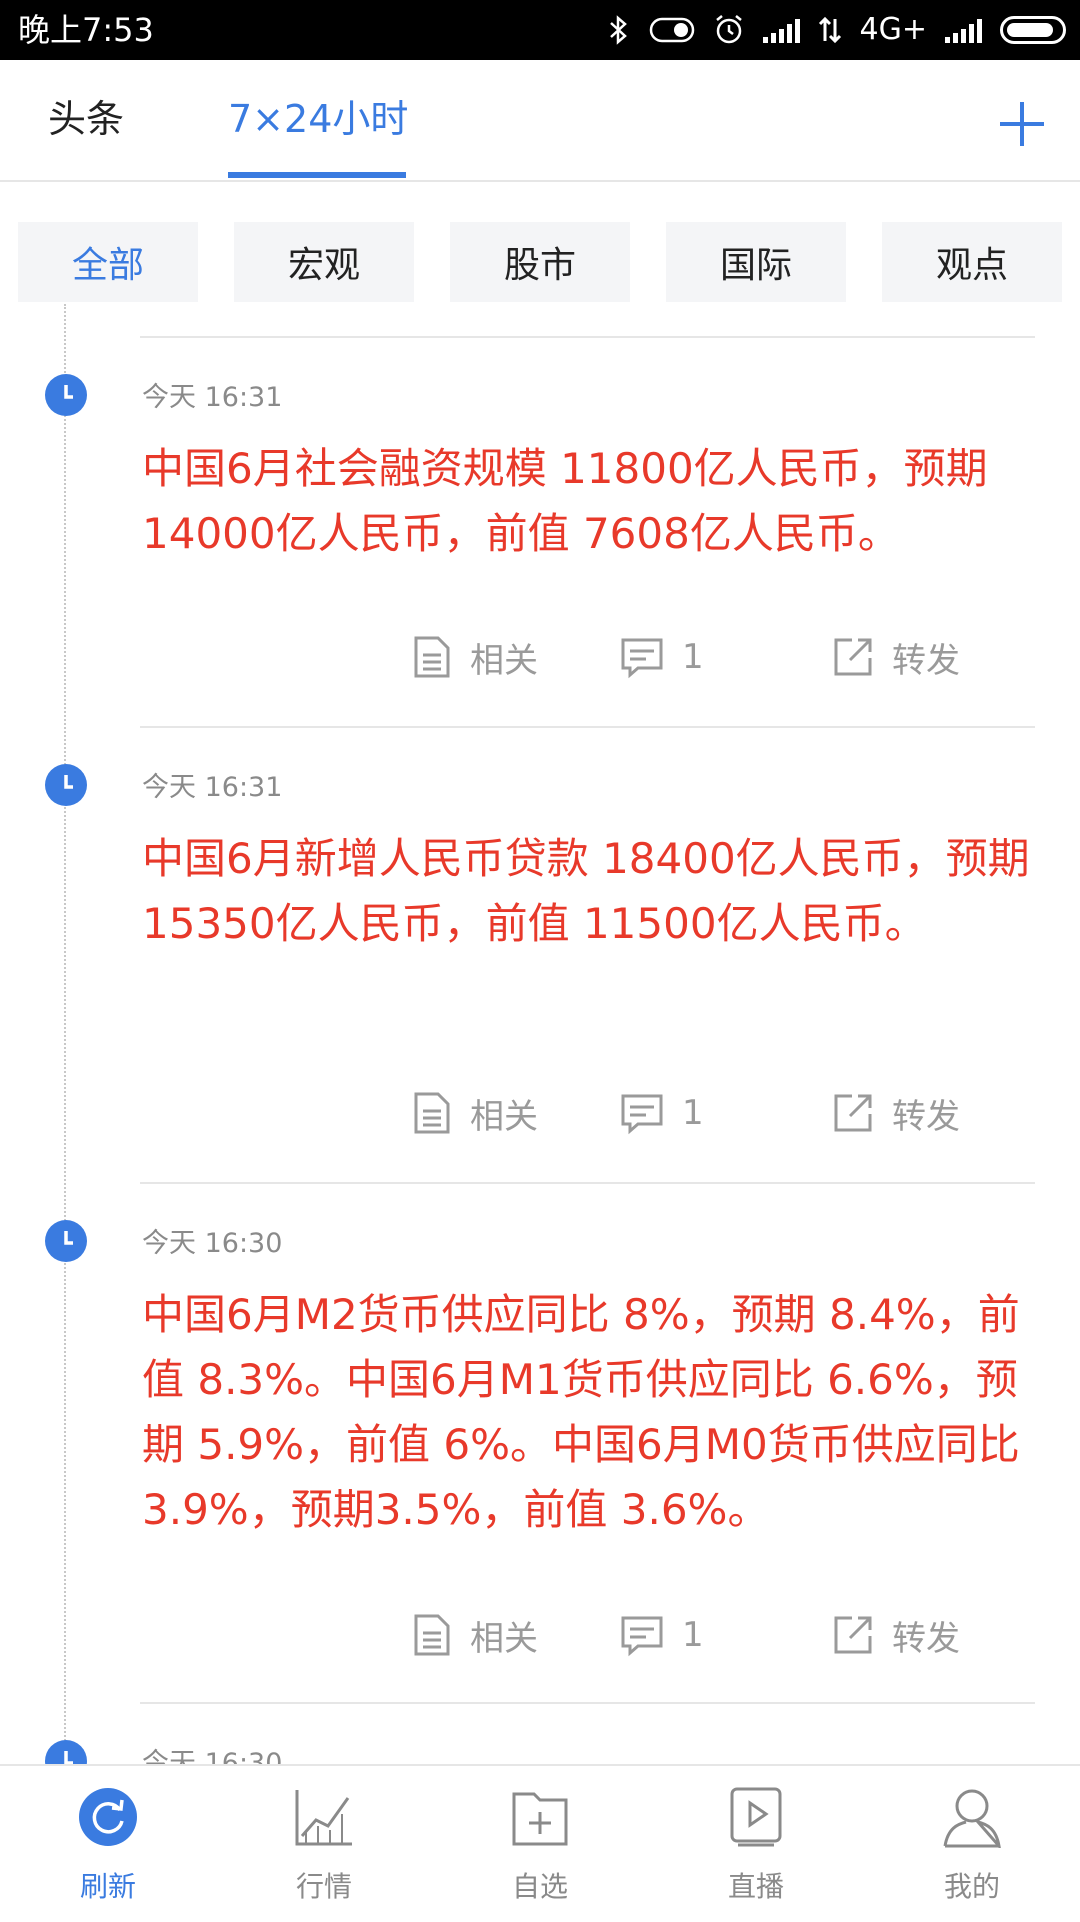 Image resolution: width=1080 pixels, height=1922 pixels. I want to click on nav-label: 刷新, so click(107, 1886).